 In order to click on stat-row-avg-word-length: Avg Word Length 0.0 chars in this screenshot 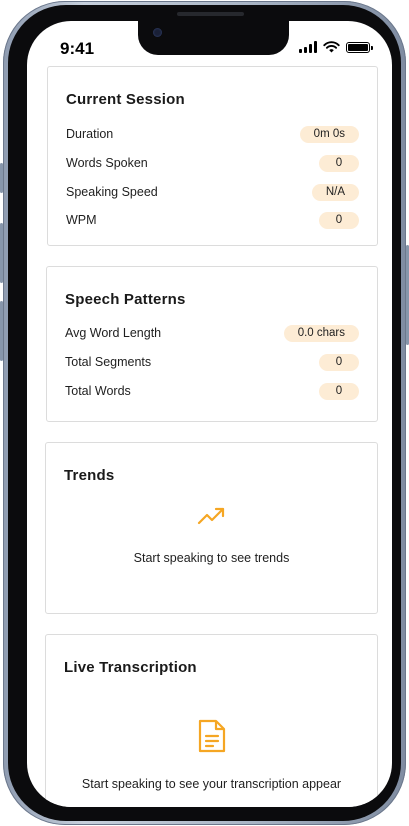, I will do `click(212, 333)`.